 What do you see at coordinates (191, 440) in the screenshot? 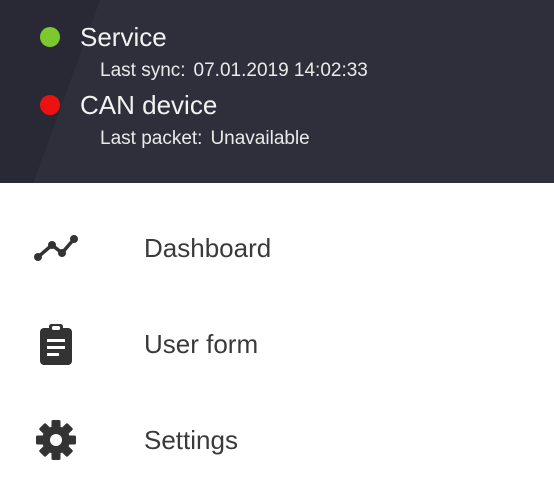
I see `menu-item-settings-label: Settings` at bounding box center [191, 440].